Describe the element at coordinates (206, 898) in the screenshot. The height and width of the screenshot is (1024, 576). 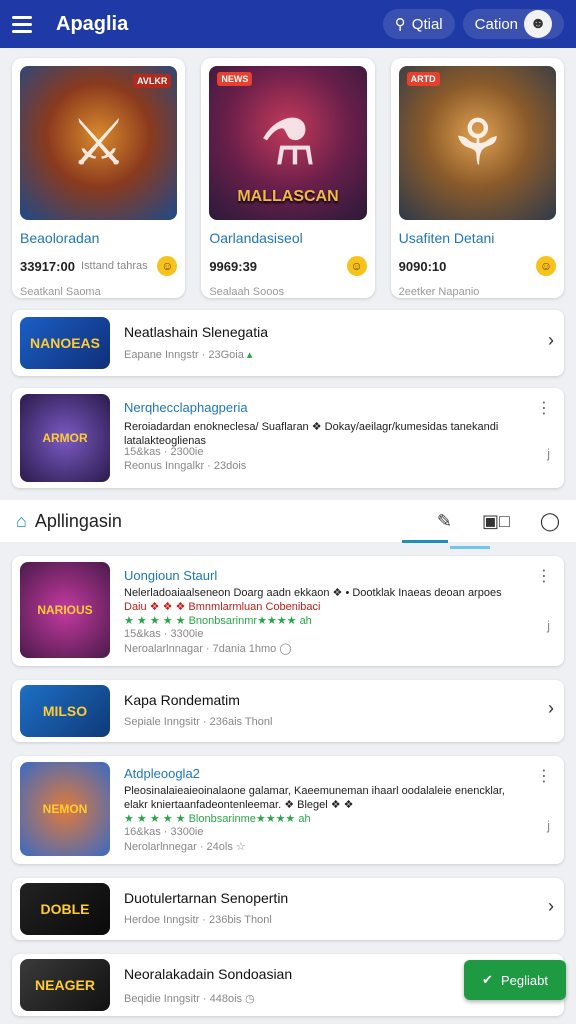
I see `list-item-title: Duotulertarnan Senopertin` at that location.